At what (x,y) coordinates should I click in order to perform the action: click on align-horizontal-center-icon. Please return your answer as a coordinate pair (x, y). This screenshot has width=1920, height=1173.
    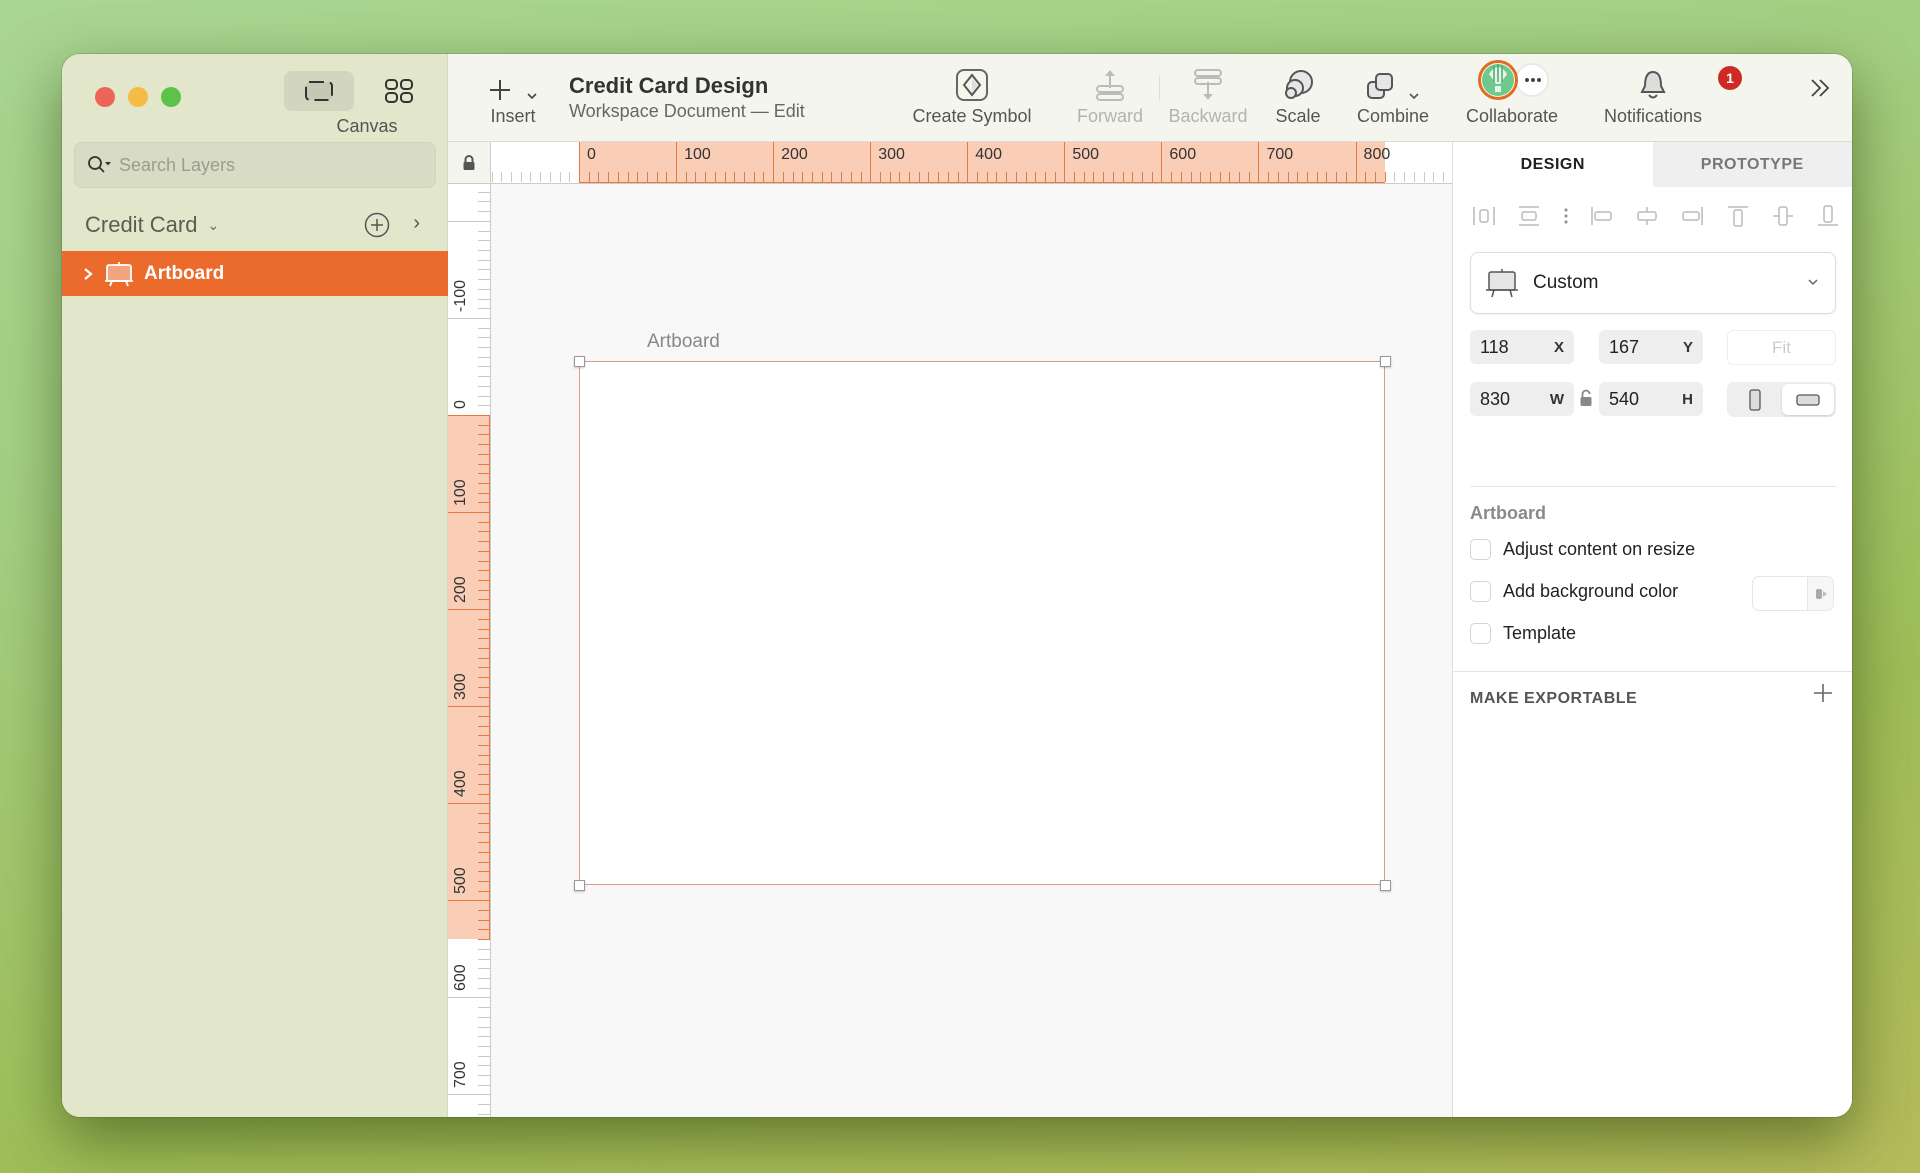
    Looking at the image, I should click on (1647, 216).